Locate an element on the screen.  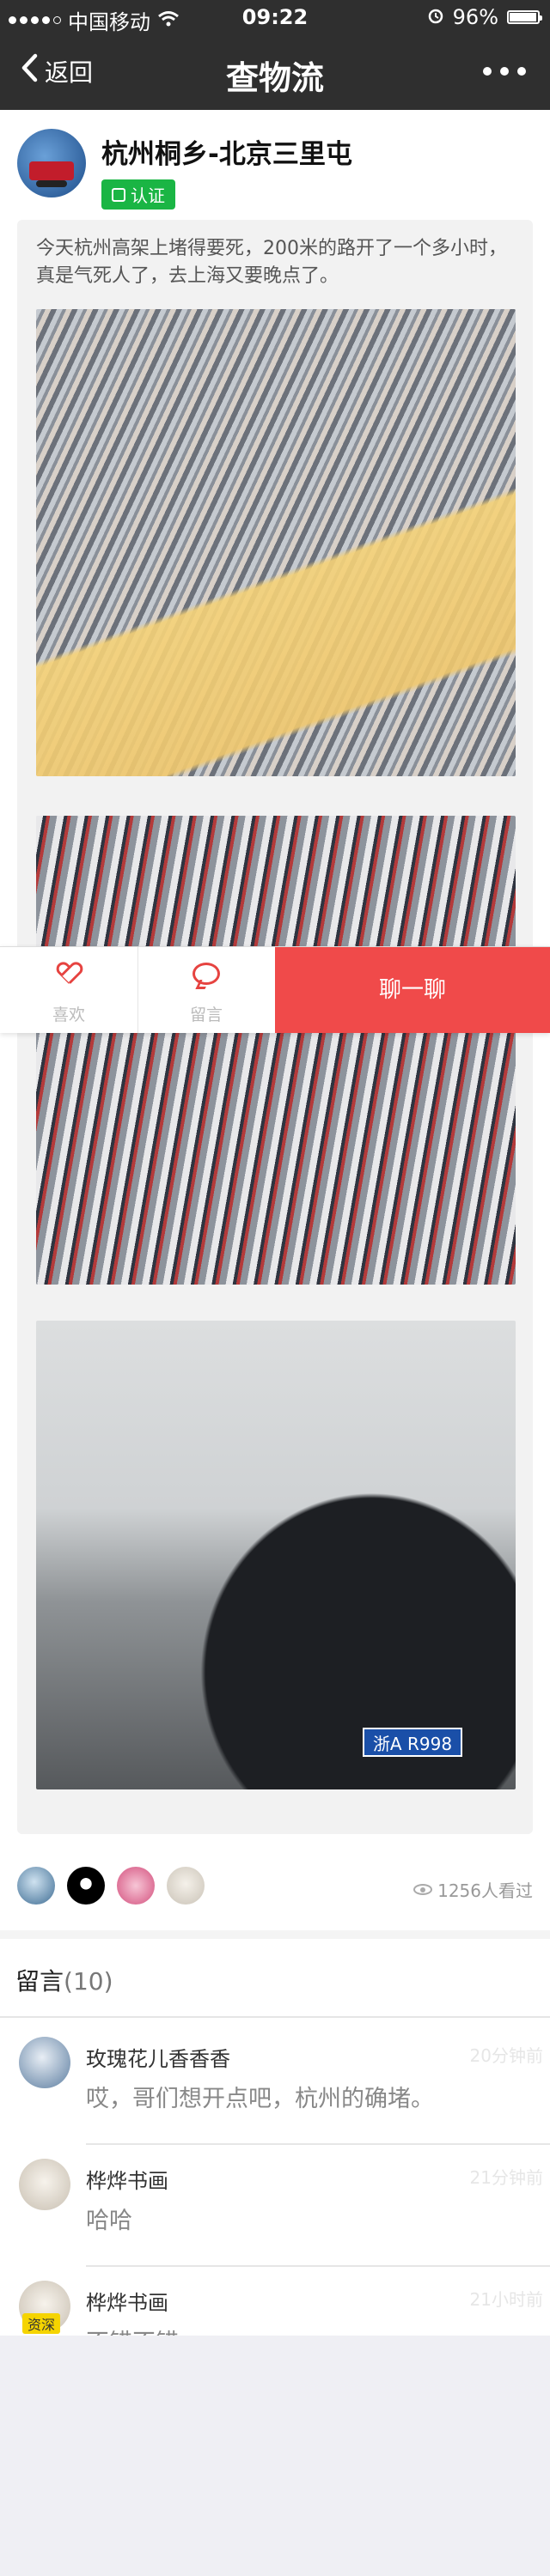
comments-header: 留言(10) is located at coordinates (64, 1980).